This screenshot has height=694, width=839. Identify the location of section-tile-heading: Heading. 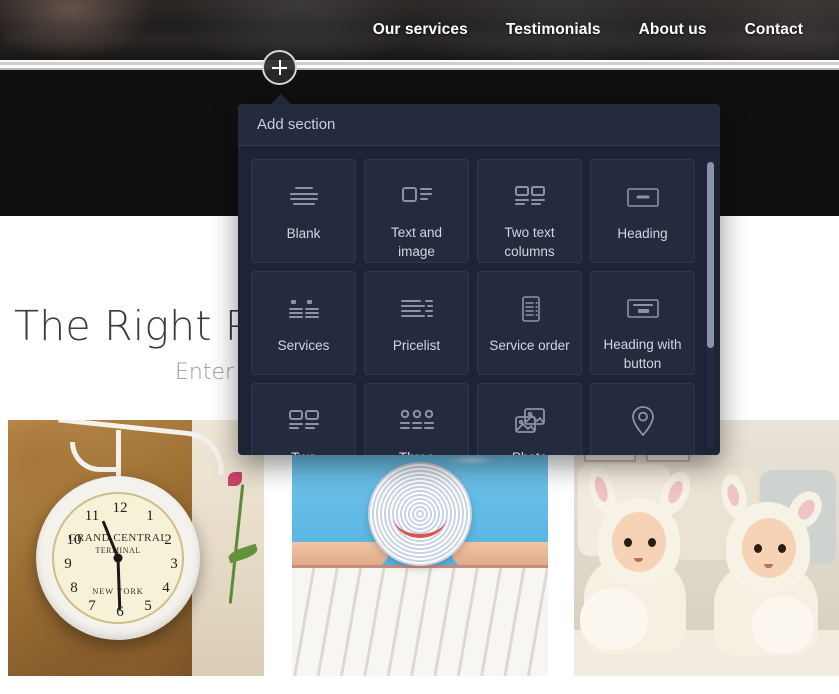
(642, 211).